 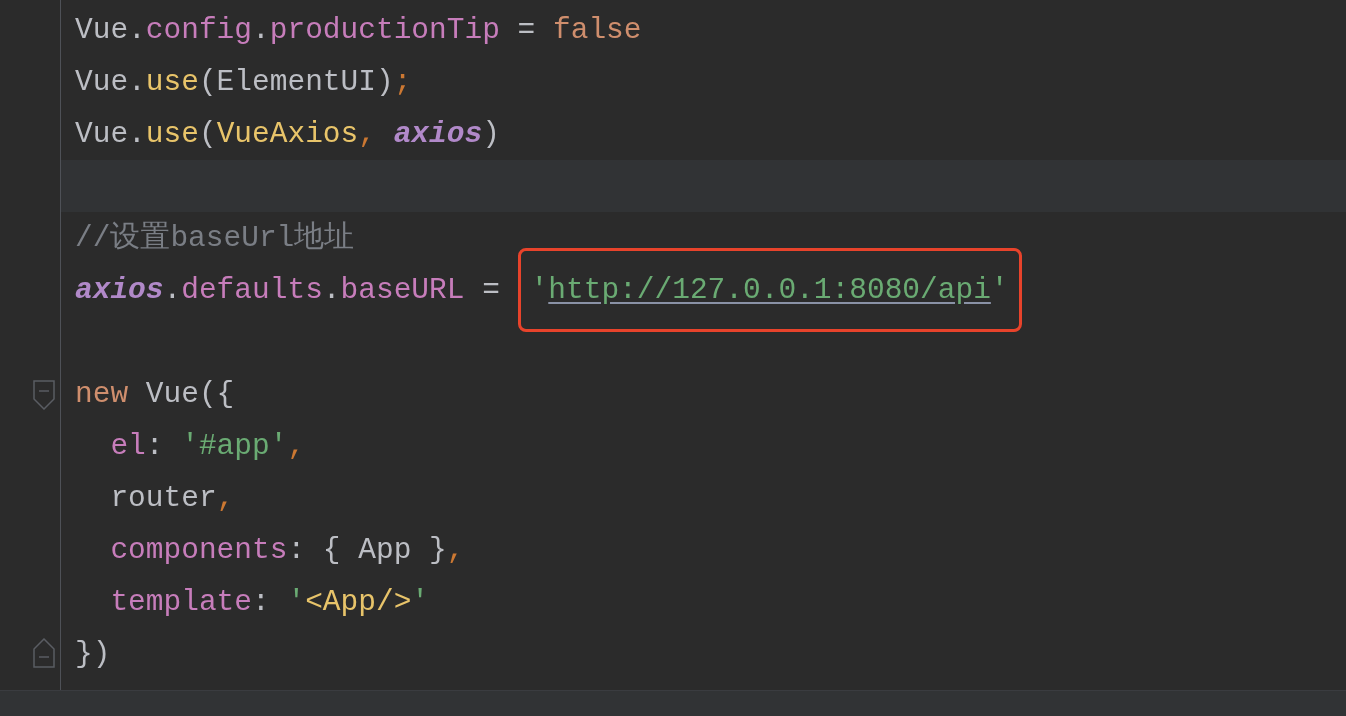 I want to click on code-token: baseURL, so click(x=402, y=290).